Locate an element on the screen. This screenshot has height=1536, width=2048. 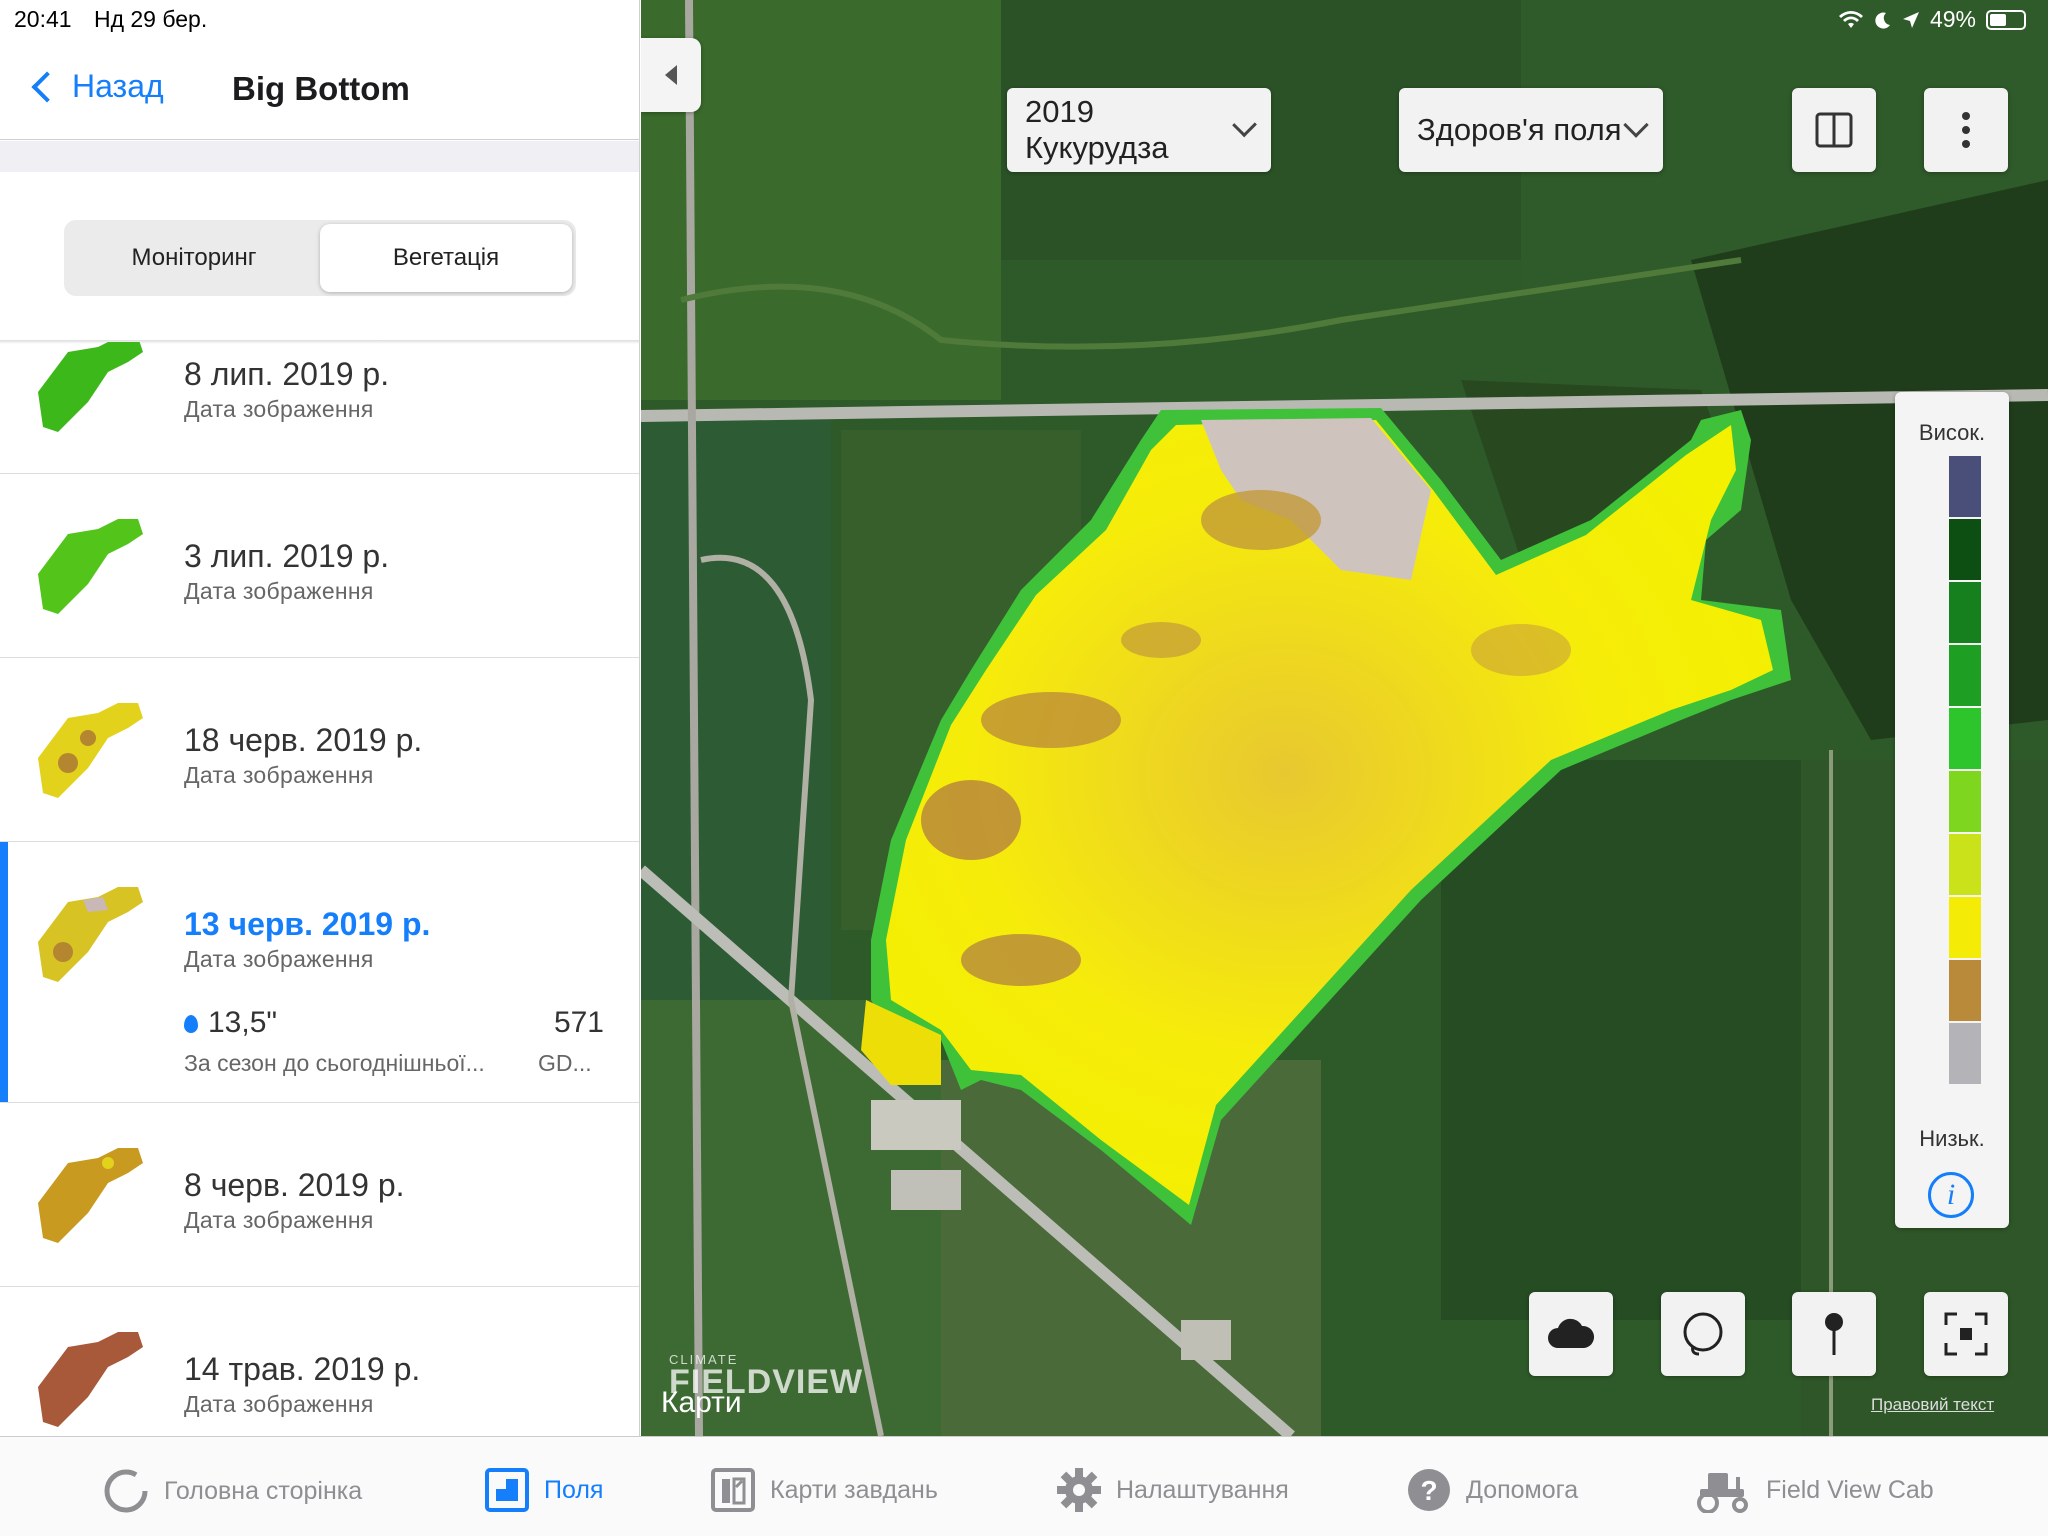
gdd-value: 571 is located at coordinates (578, 1022).